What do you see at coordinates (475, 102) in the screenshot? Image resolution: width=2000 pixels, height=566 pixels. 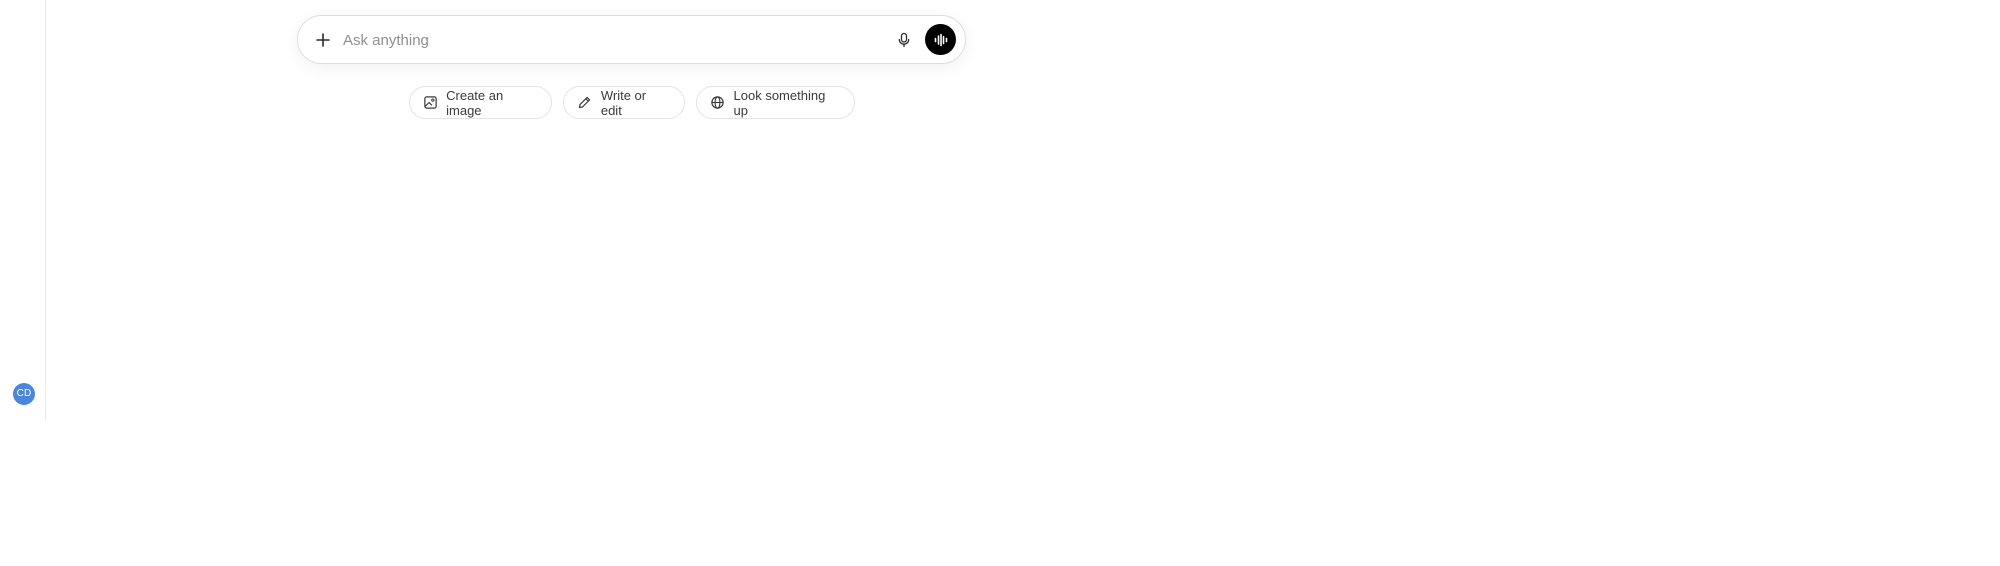 I see `suggestion-label: Create an image` at bounding box center [475, 102].